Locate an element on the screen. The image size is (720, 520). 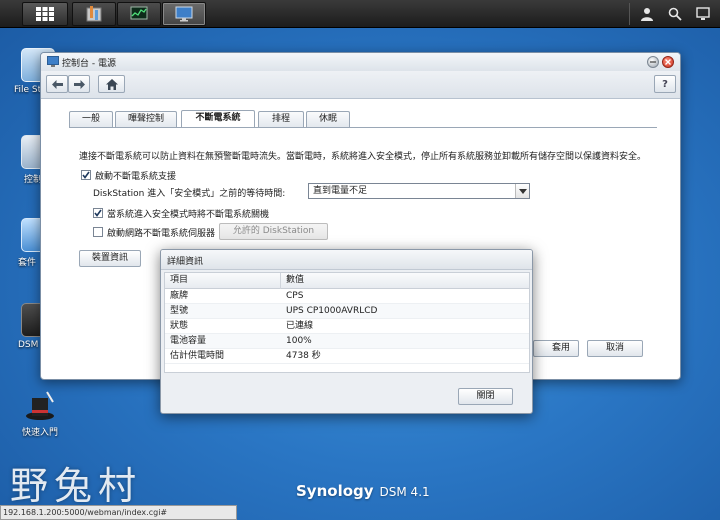
column-header-item: 項目 is located at coordinates (179, 280).